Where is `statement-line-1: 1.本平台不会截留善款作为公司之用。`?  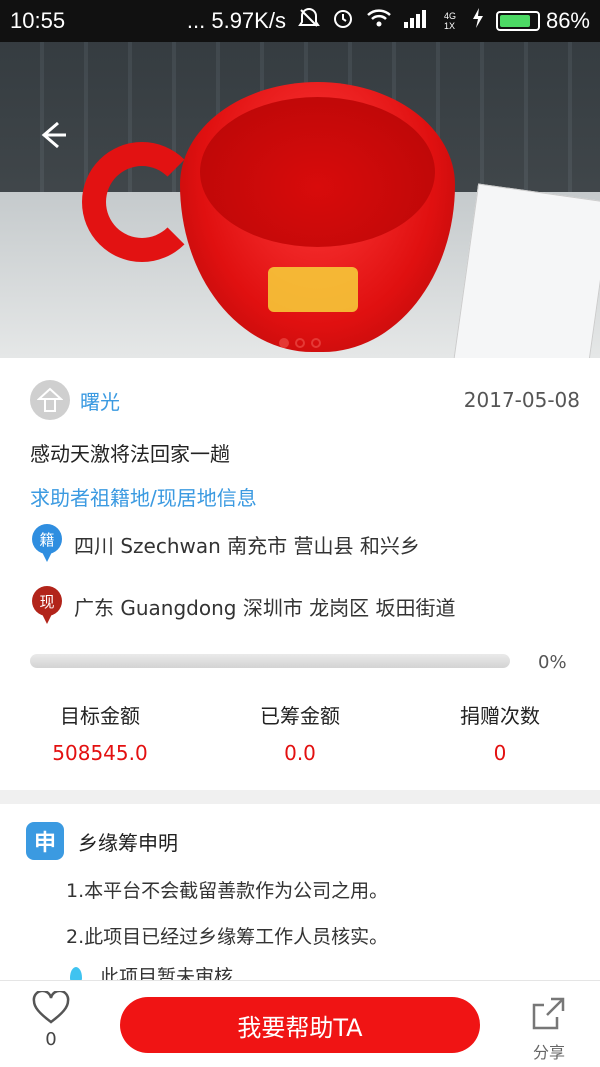 statement-line-1: 1.本平台不会截留善款作为公司之用。 is located at coordinates (227, 891).